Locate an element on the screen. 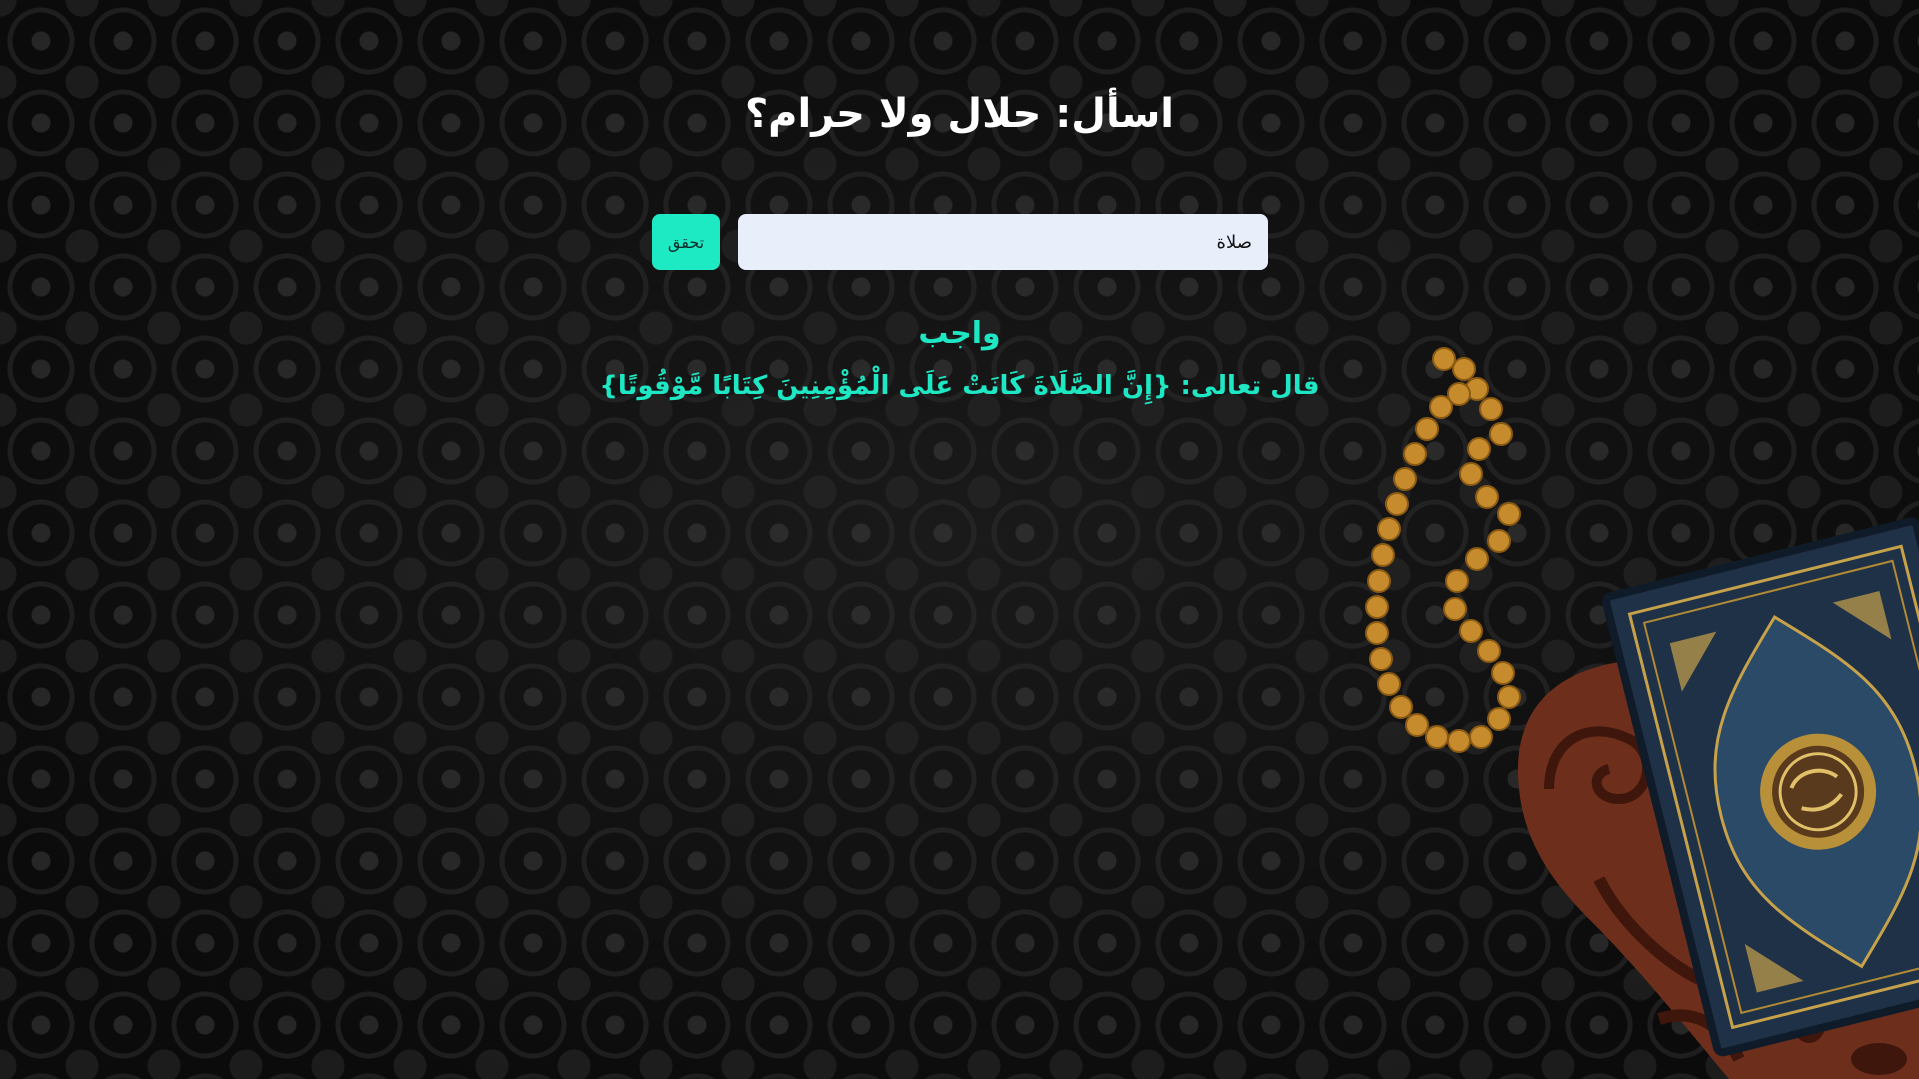 This screenshot has height=1079, width=1919. check-button: تحقق is located at coordinates (686, 242).